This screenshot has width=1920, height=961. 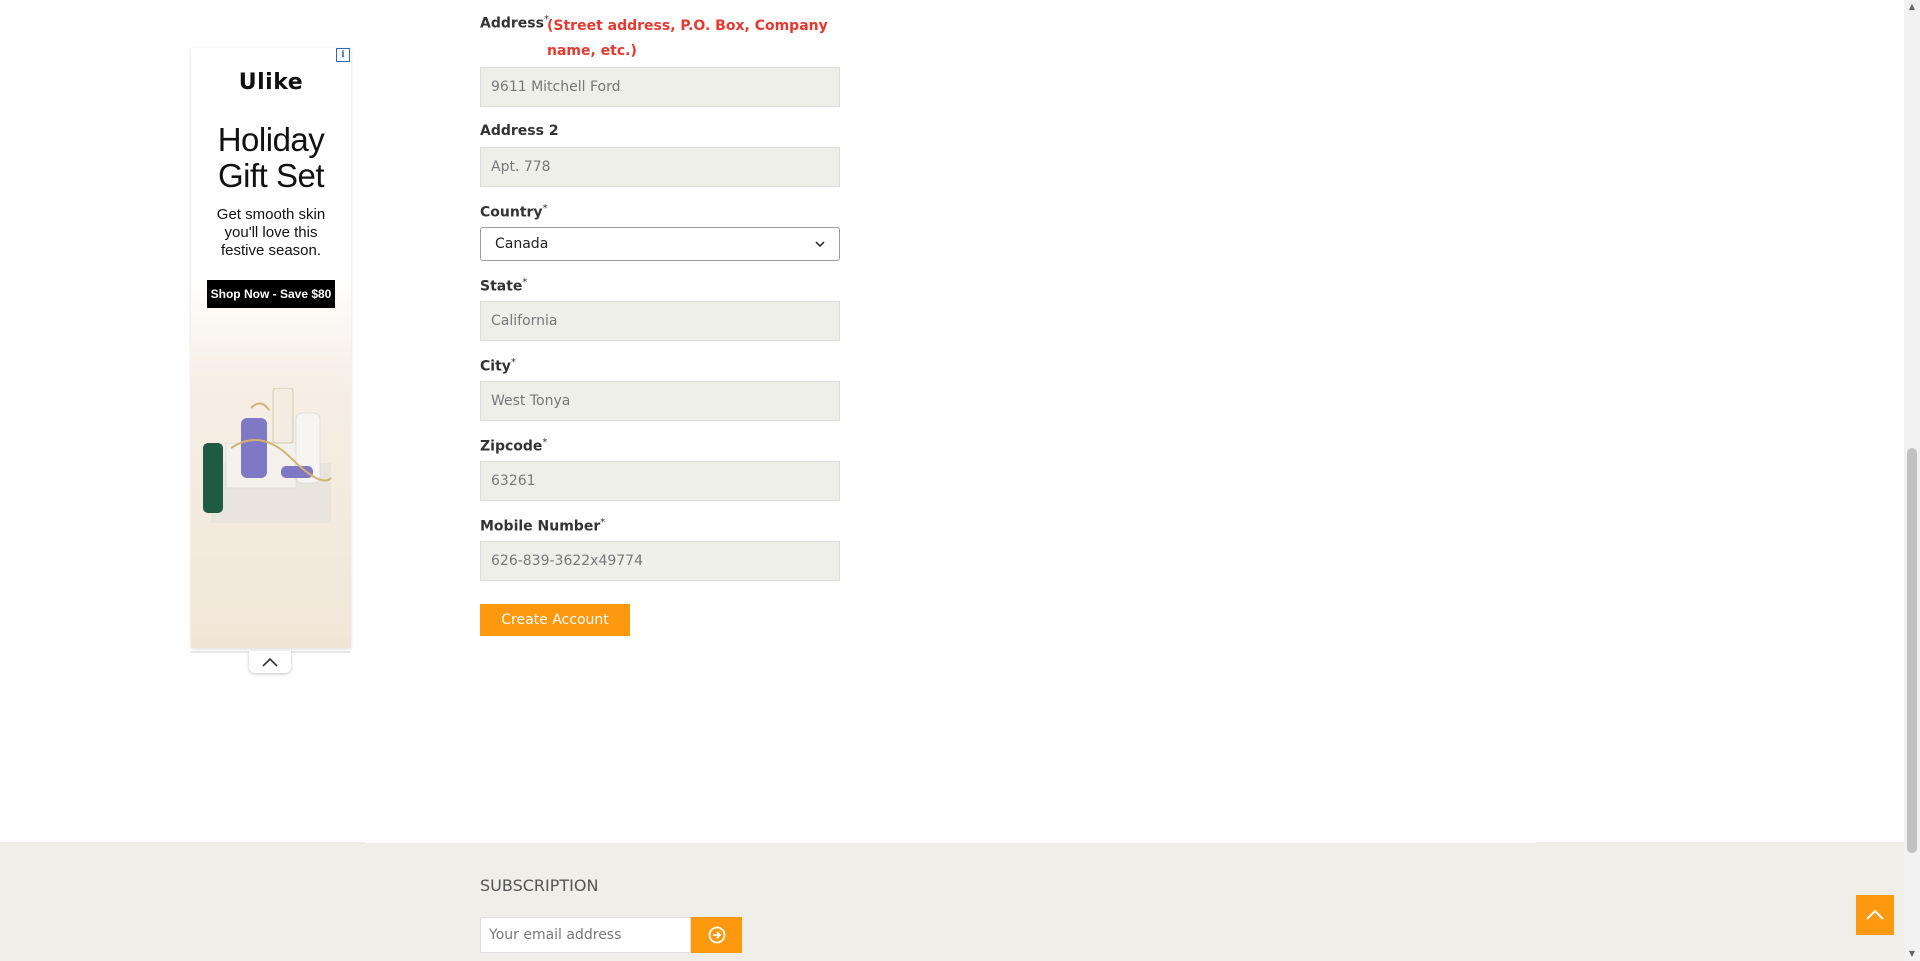 I want to click on ad-collapse-button, so click(x=270, y=662).